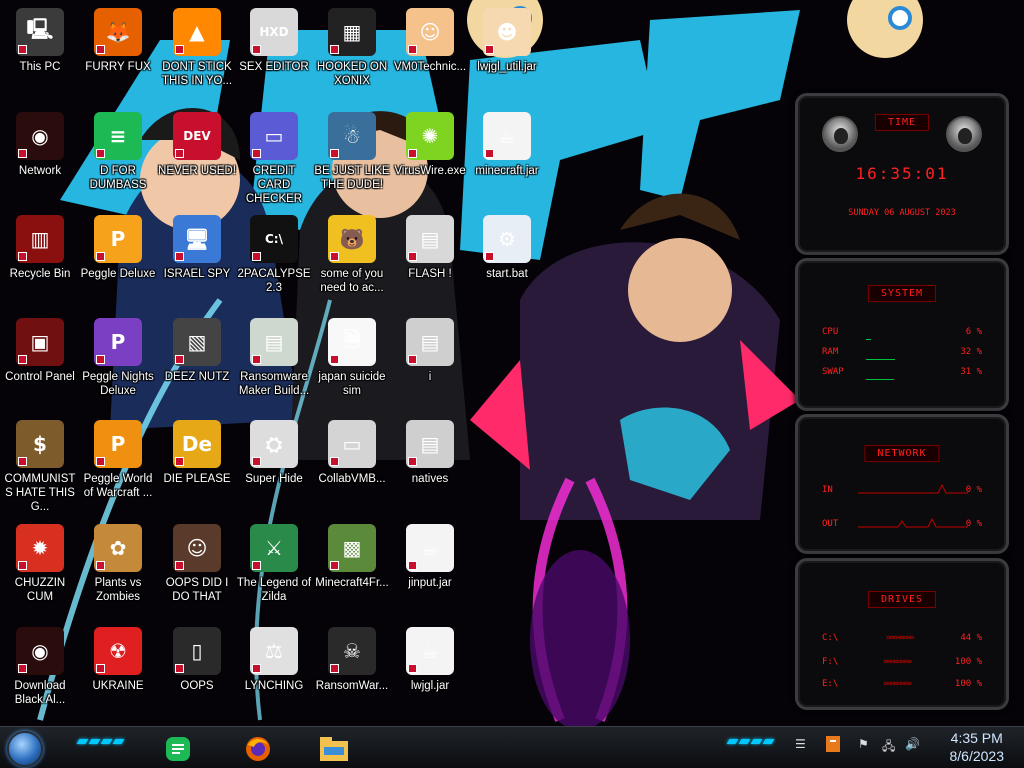 Image resolution: width=1024 pixels, height=768 pixels. I want to click on desktop-icon-chuzzin-cum: ✹ CHUZZIN CUM, so click(40, 564).